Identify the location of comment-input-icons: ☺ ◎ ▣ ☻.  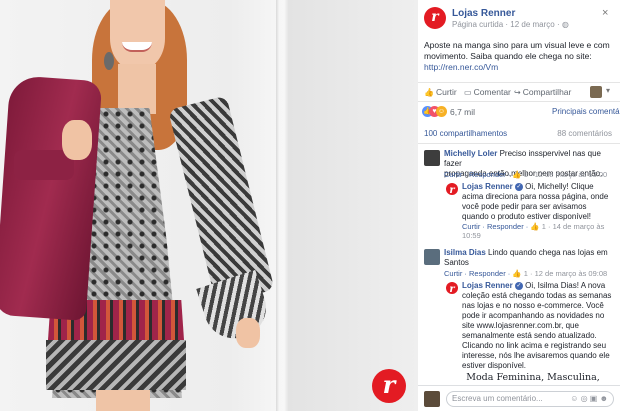
(589, 398).